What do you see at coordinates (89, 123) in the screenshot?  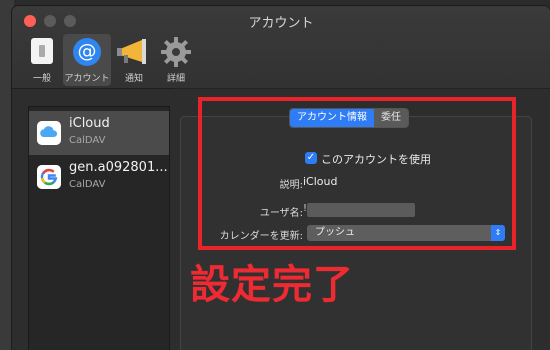 I see `account-name: iCloud` at bounding box center [89, 123].